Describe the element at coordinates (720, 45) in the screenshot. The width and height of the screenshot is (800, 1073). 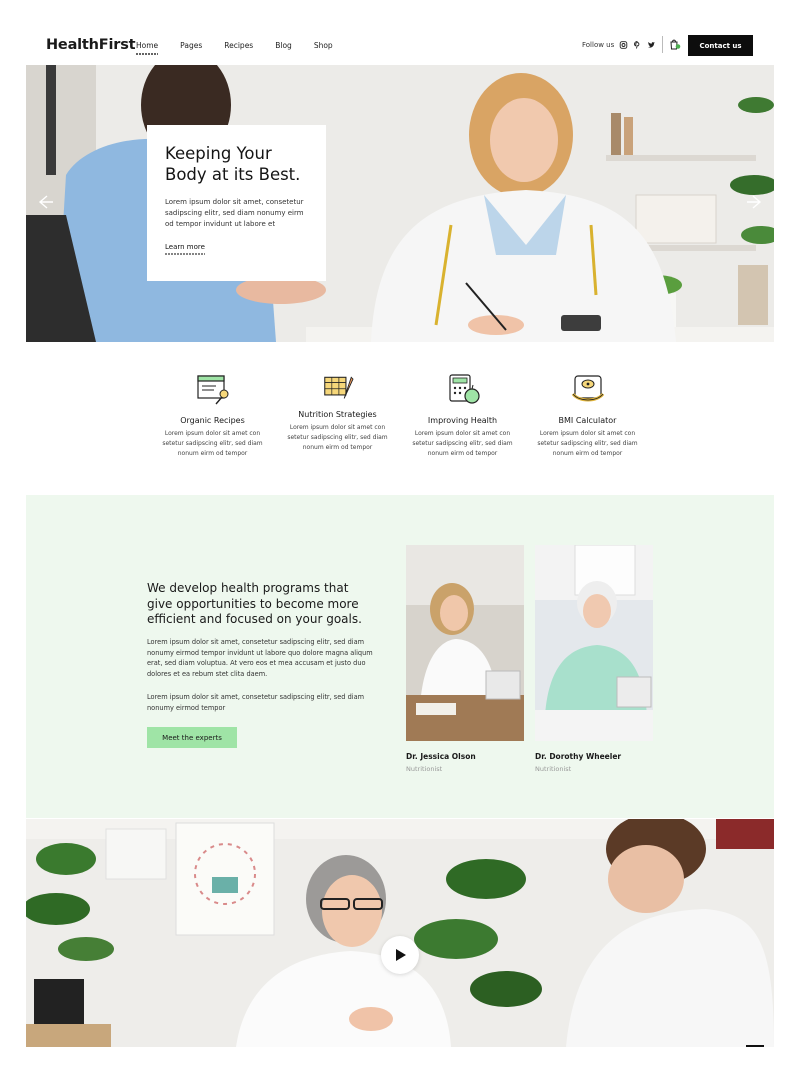
I see `contact-us-button: Contact us` at that location.